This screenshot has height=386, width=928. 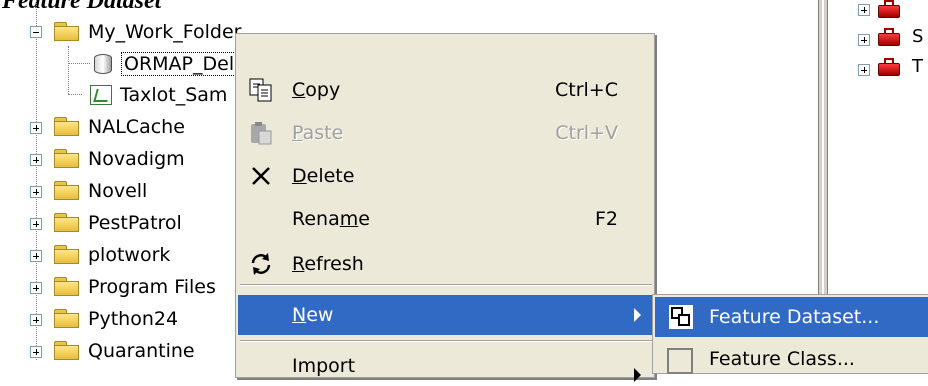 I want to click on collapse-icon, so click(x=36, y=32).